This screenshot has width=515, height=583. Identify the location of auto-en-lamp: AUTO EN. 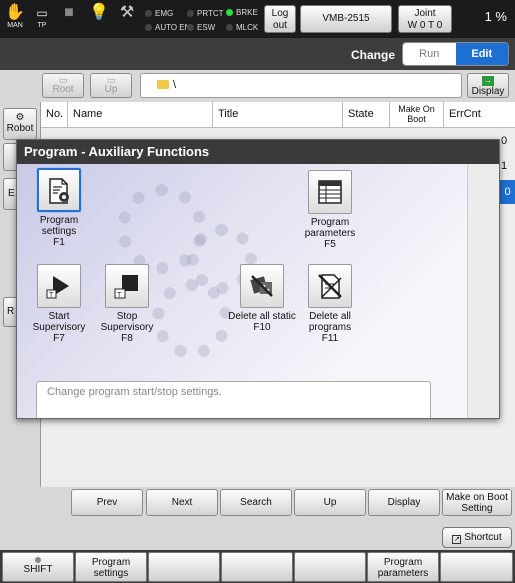
(167, 27).